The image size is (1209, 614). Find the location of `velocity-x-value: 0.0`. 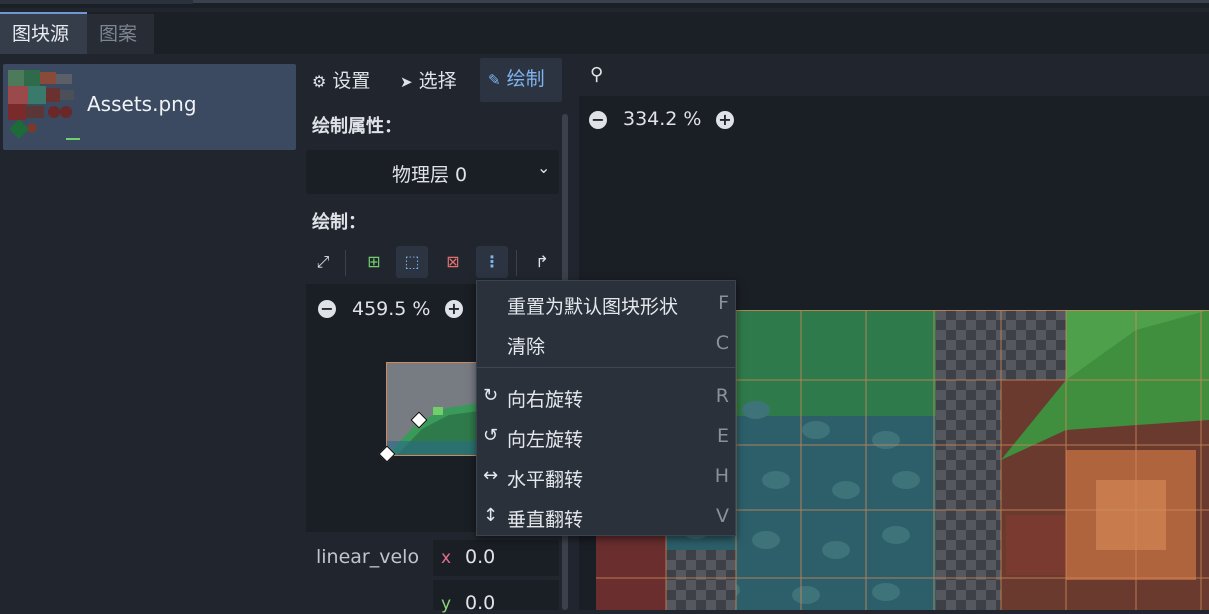

velocity-x-value: 0.0 is located at coordinates (480, 557).